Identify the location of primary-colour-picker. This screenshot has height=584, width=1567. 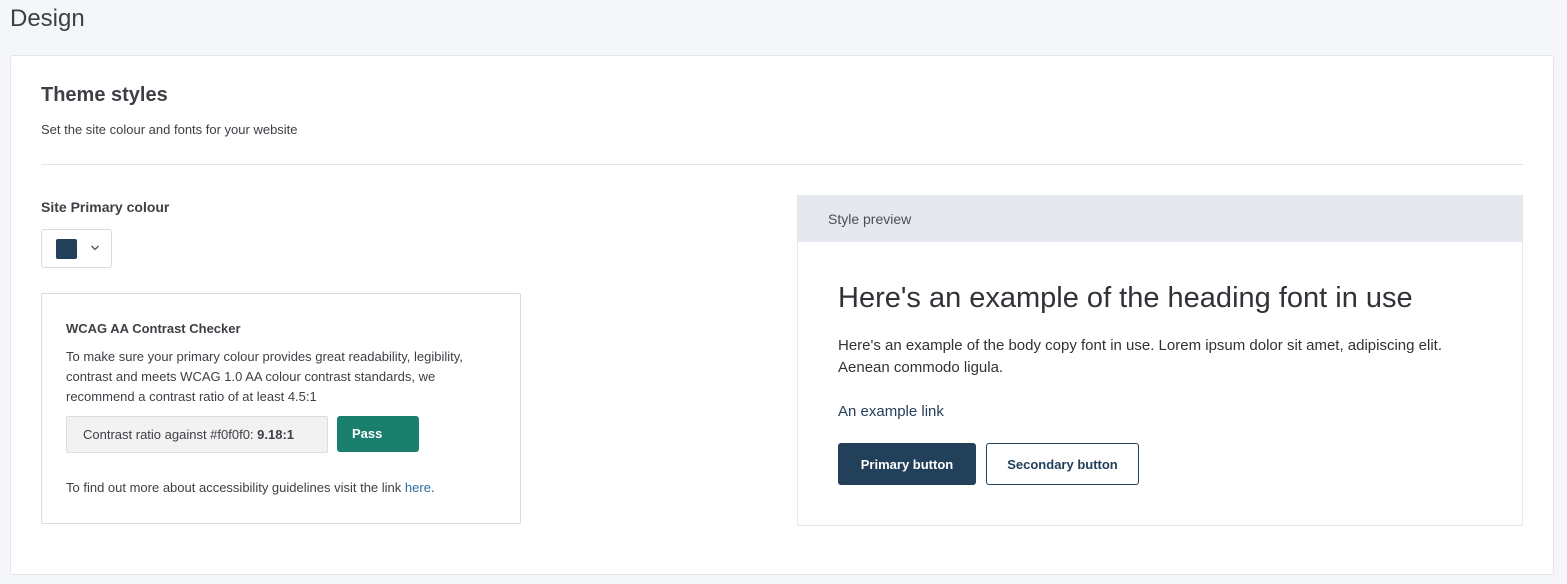
(76, 248).